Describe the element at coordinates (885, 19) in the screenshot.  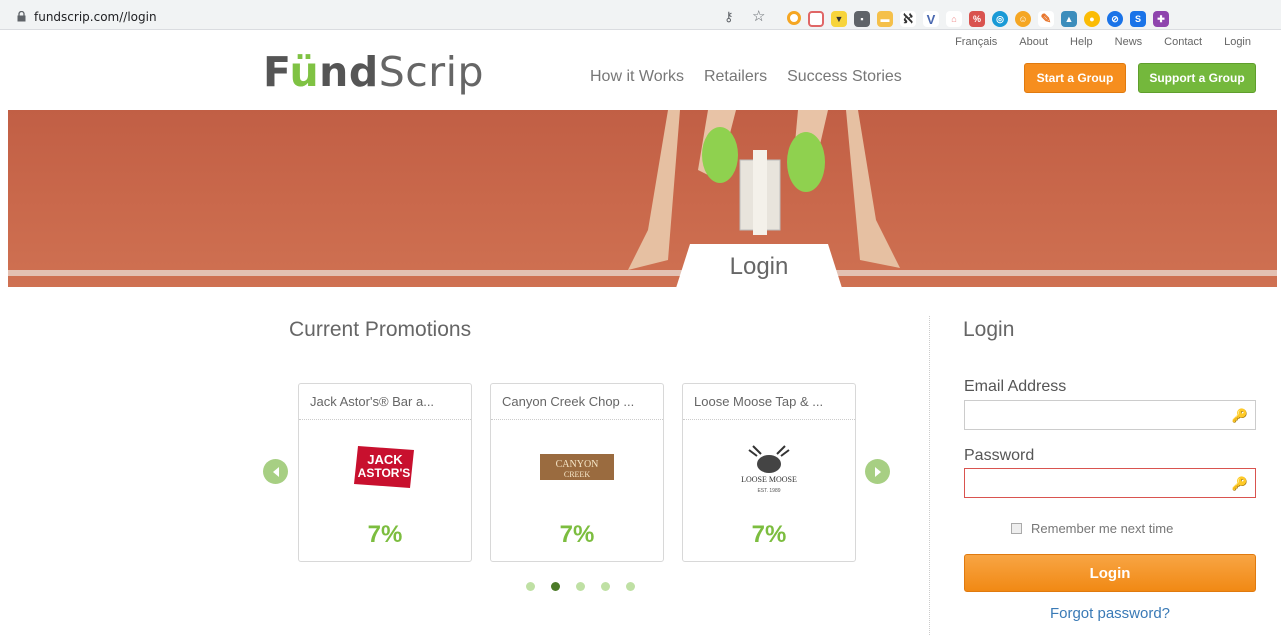
I see `extension-icon: ▬` at that location.